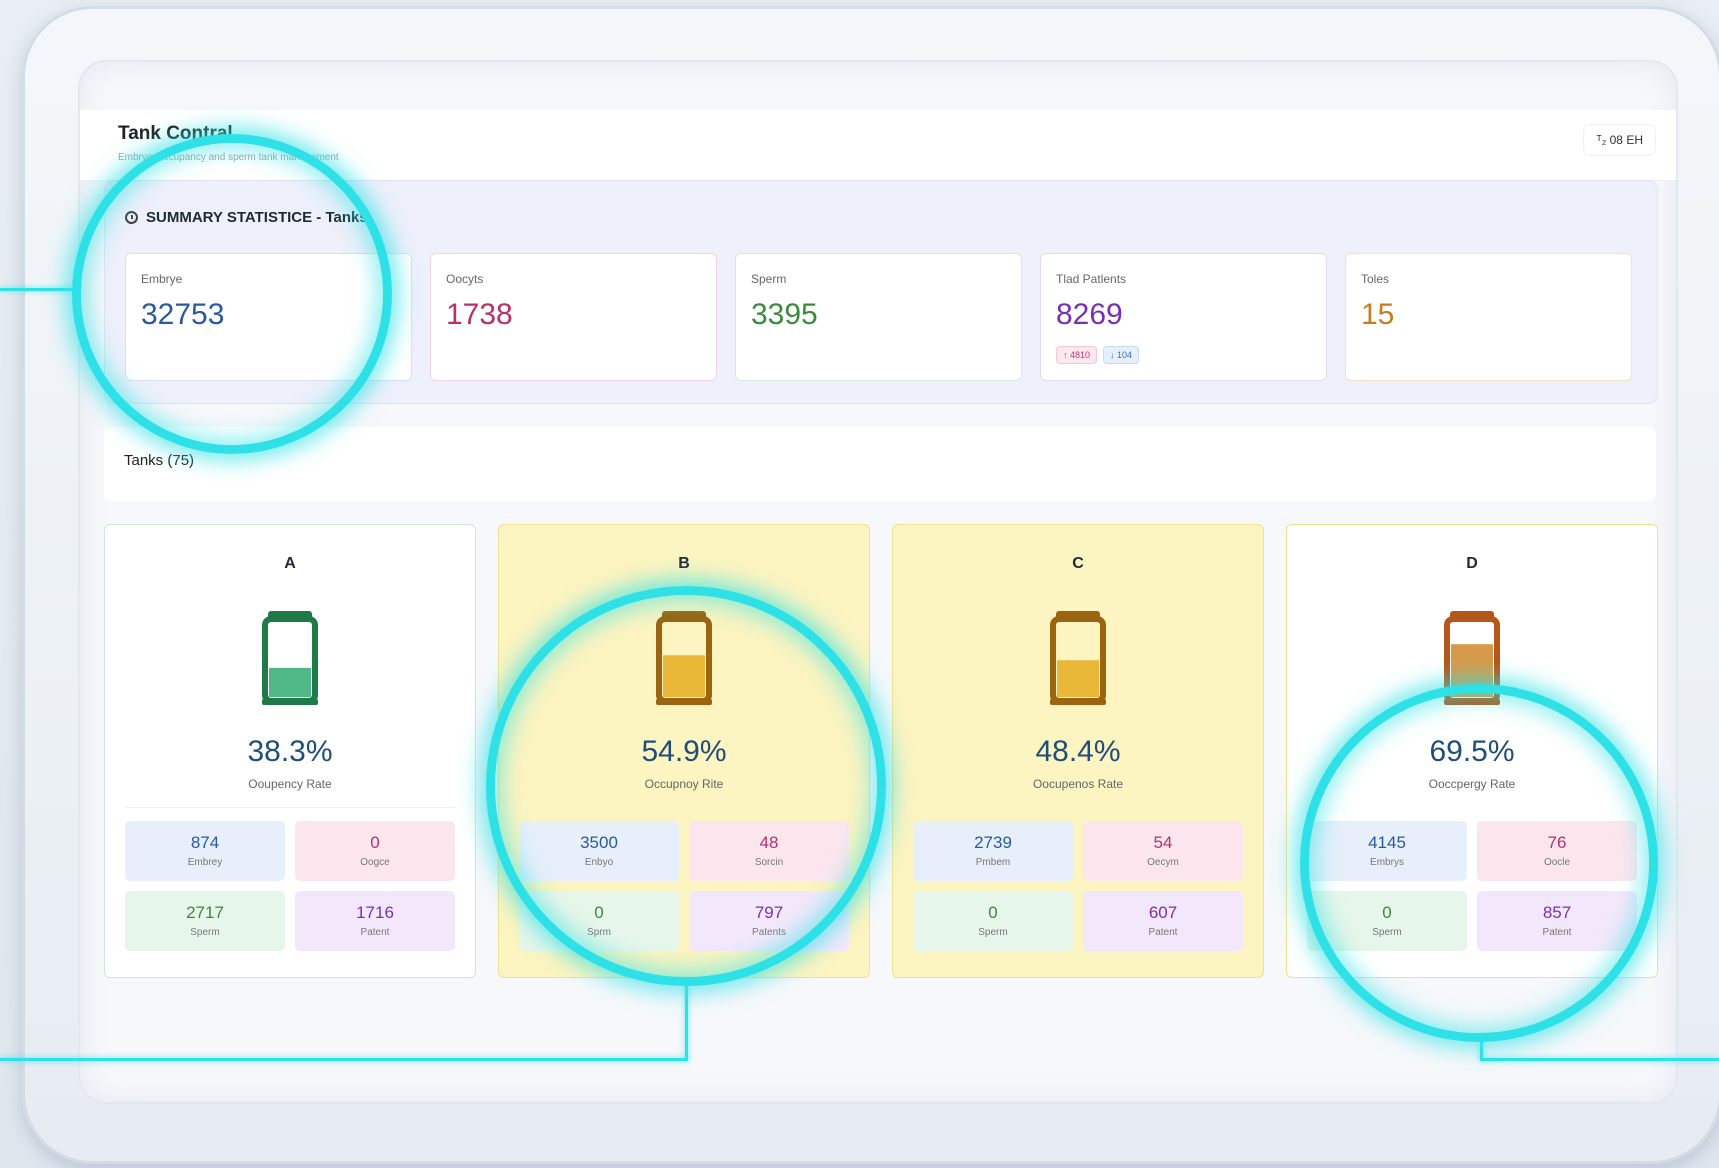  Describe the element at coordinates (1077, 355) in the screenshot. I see `chip-up: ↑ 4810` at that location.